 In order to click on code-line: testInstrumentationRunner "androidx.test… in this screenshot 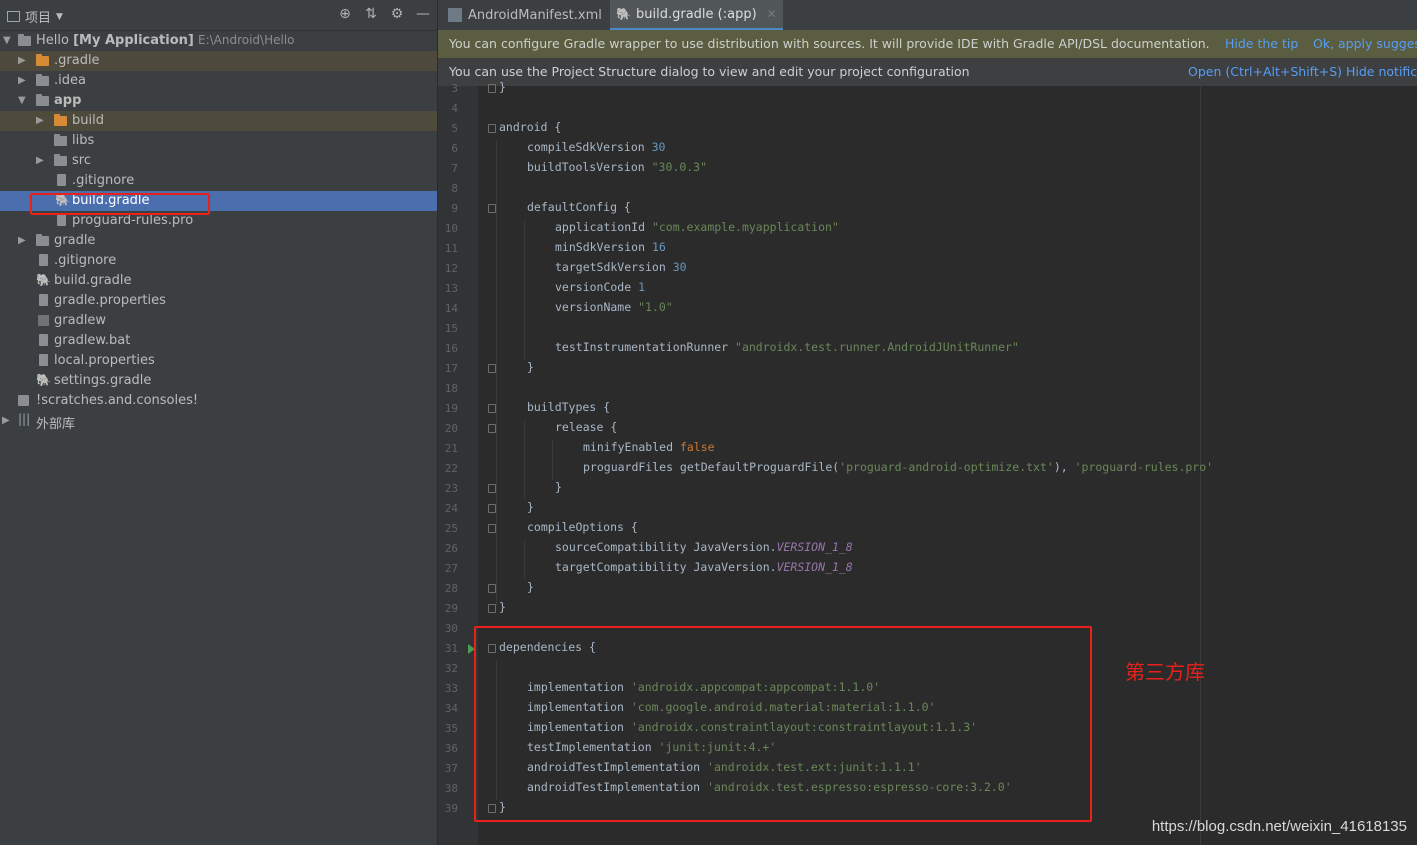, I will do `click(787, 347)`.